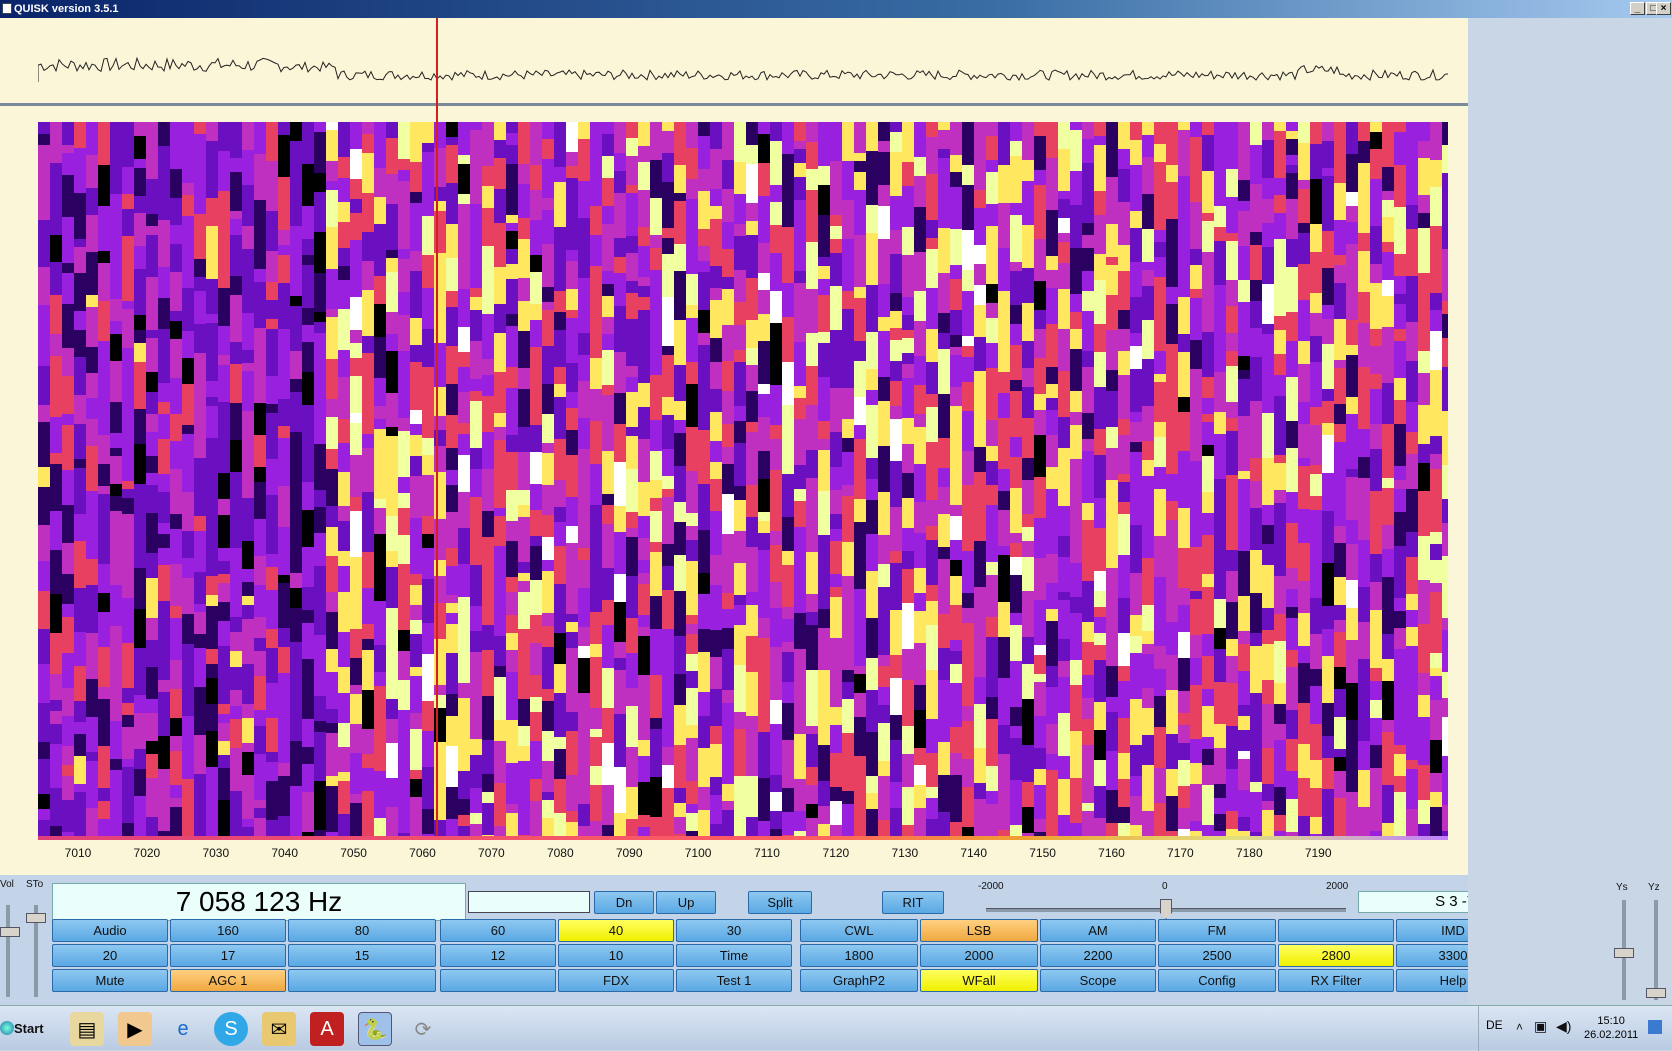 Image resolution: width=1672 pixels, height=1051 pixels. I want to click on ys-label: Ys, so click(1622, 887).